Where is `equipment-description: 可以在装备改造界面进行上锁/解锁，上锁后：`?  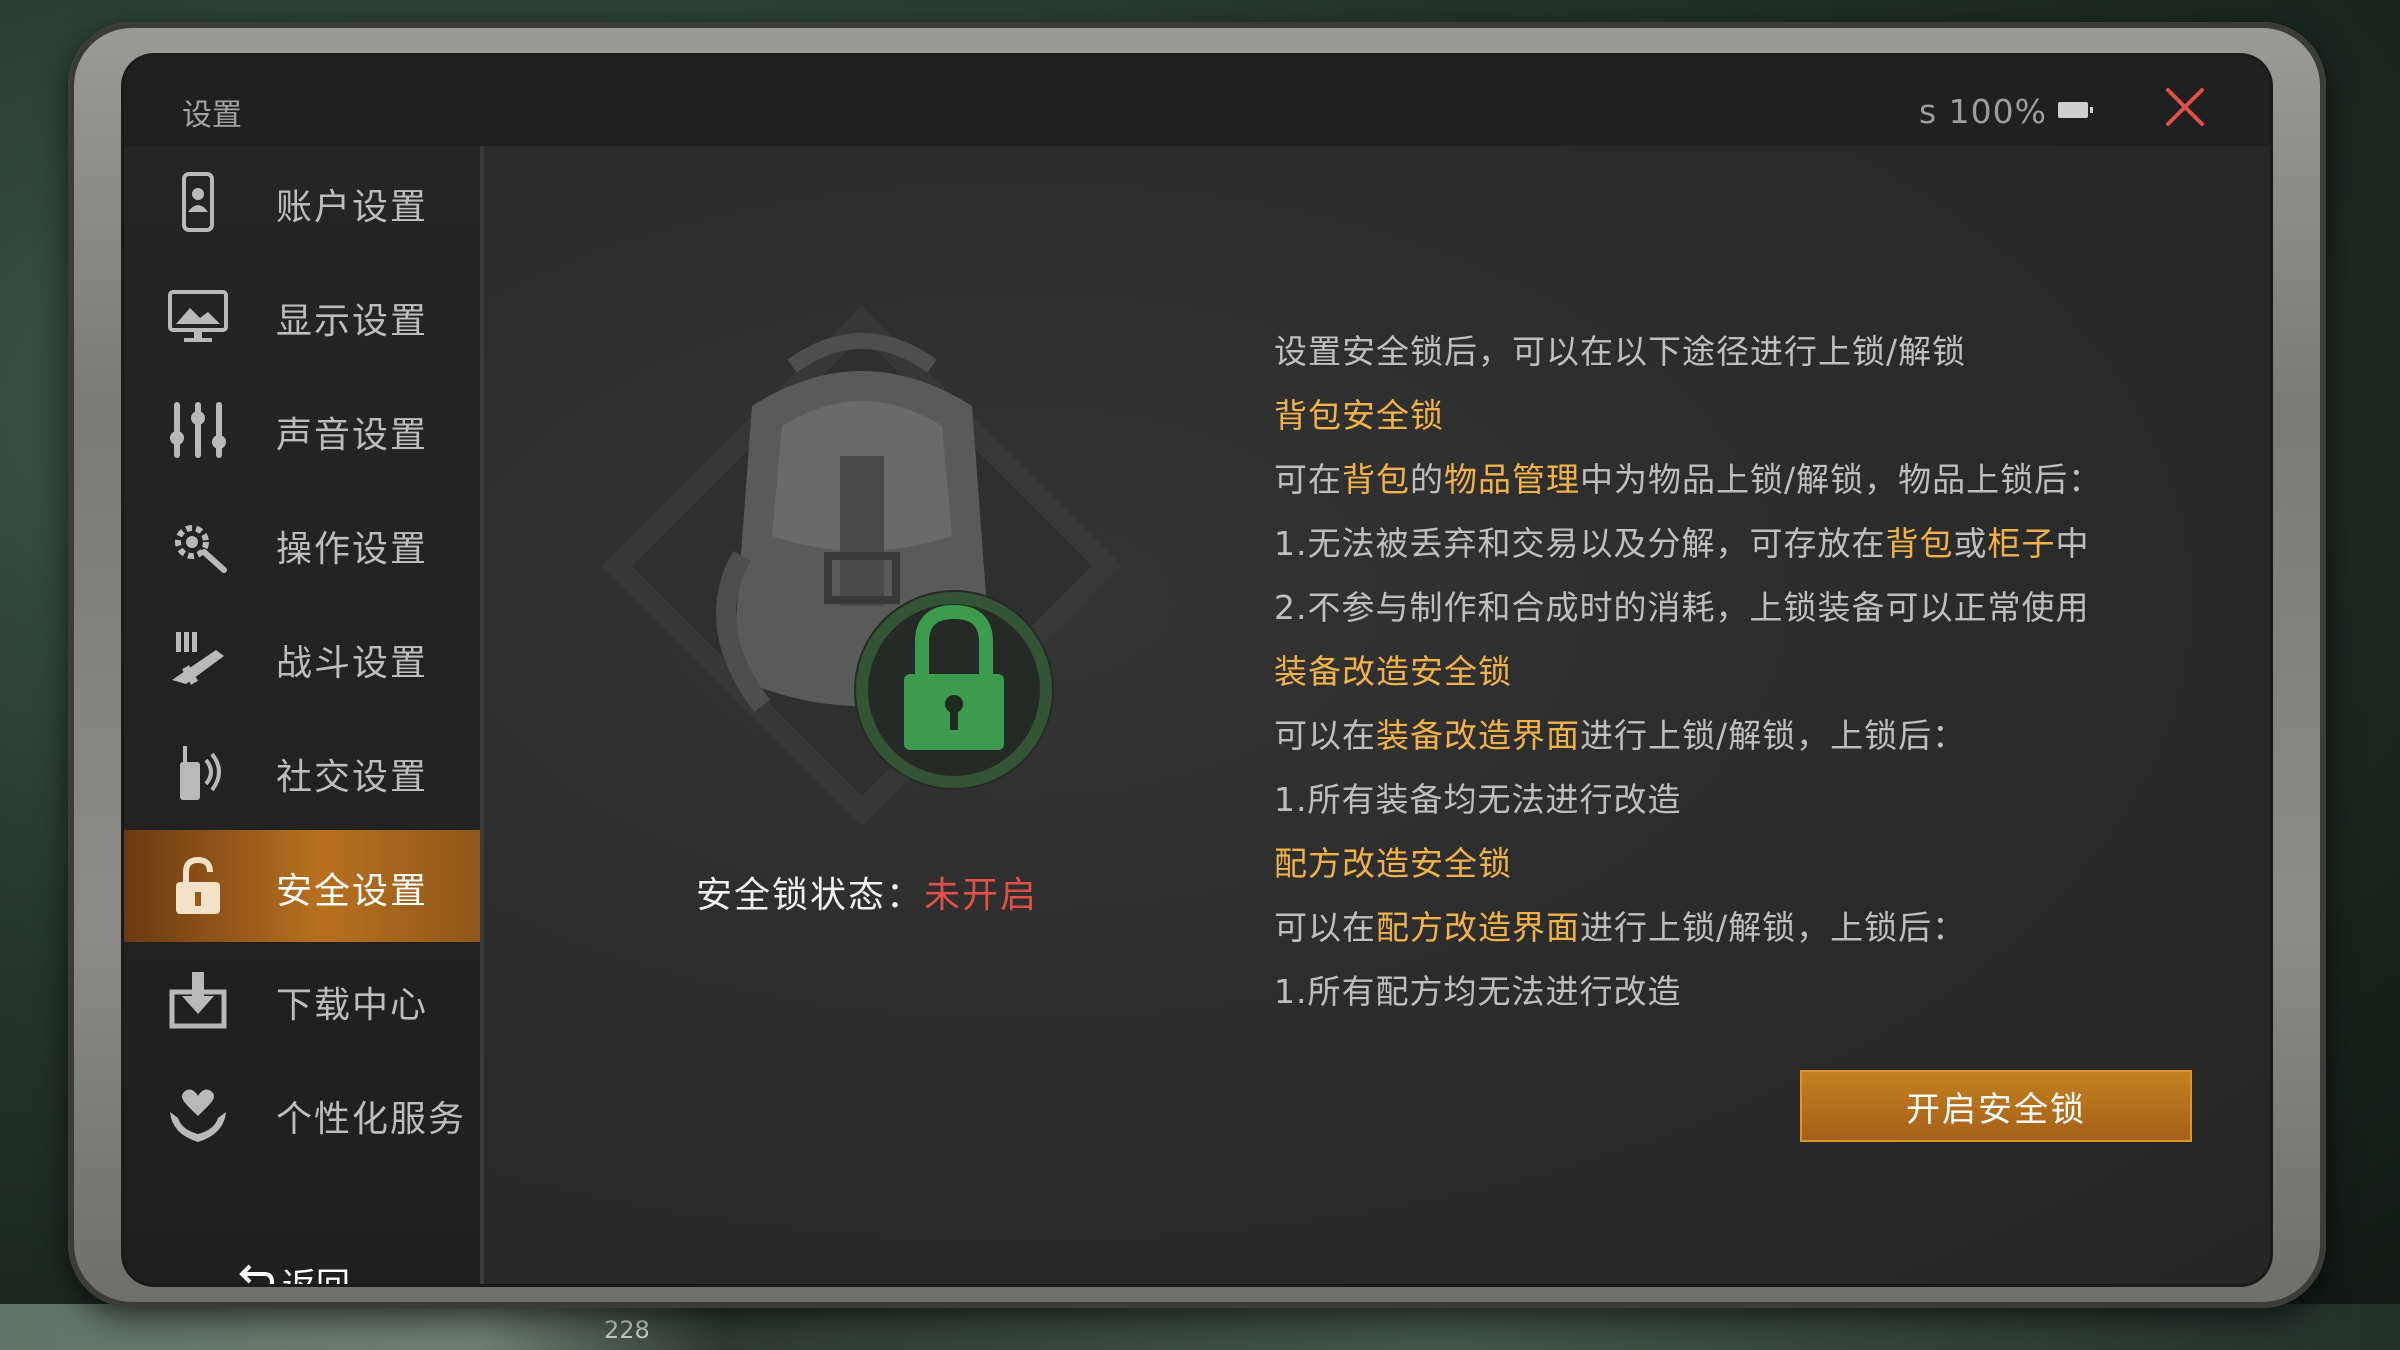
equipment-description: 可以在装备改造界面进行上锁/解锁，上锁后： is located at coordinates (1724, 736).